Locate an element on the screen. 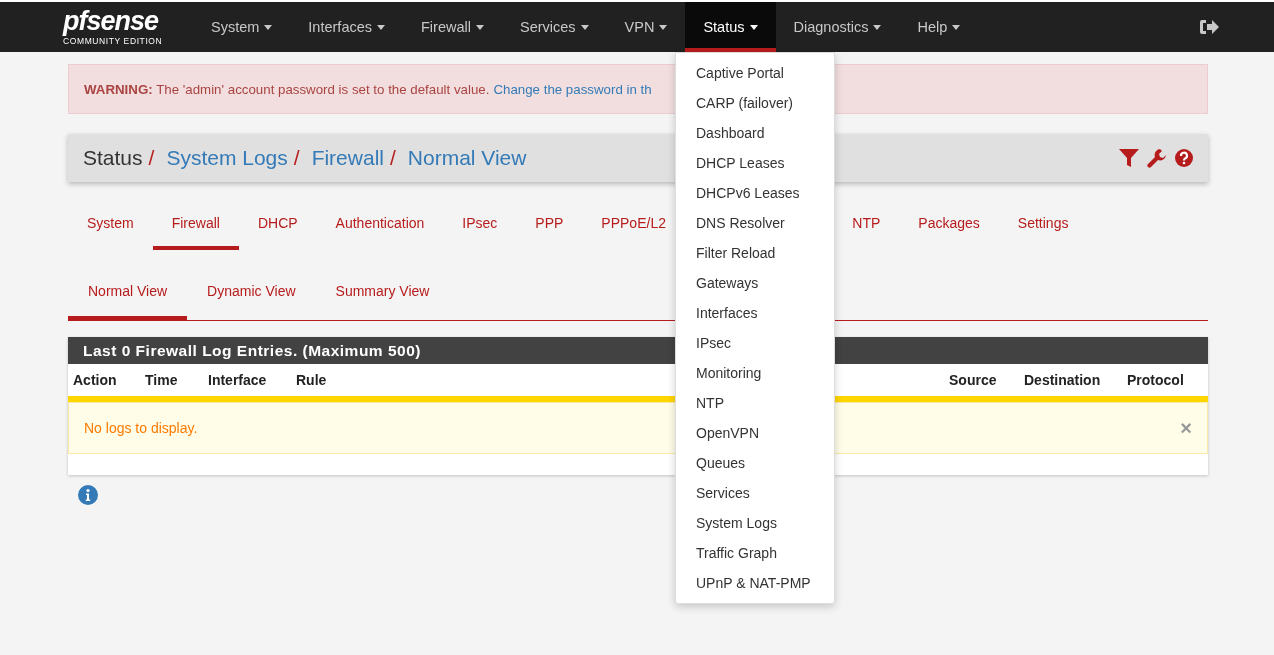 The height and width of the screenshot is (655, 1274). column-header: Action is located at coordinates (95, 380).